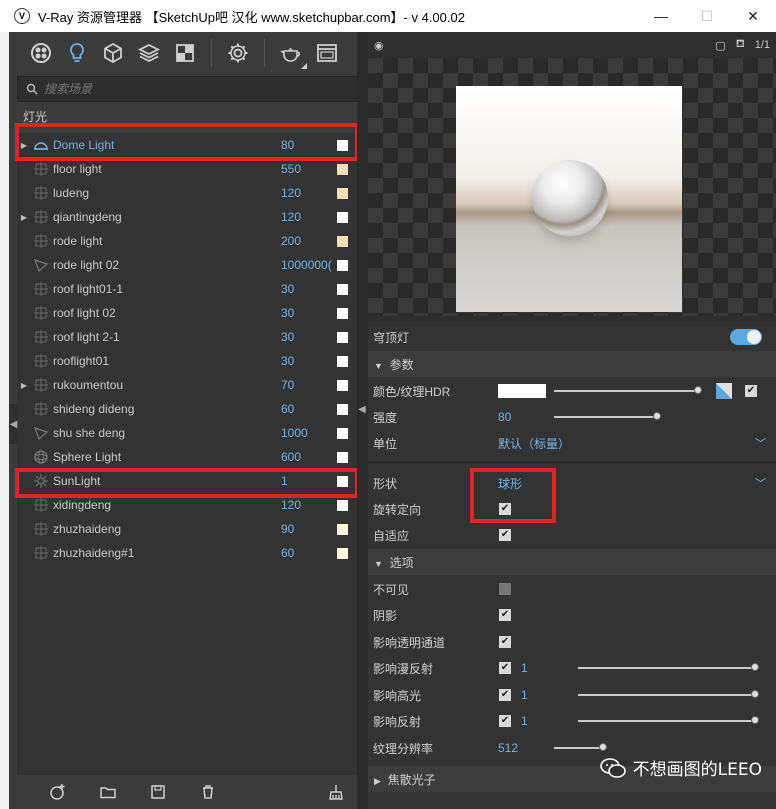 Image resolution: width=776 pixels, height=809 pixels. What do you see at coordinates (753, 16) in the screenshot?
I see `close-button: ✕` at bounding box center [753, 16].